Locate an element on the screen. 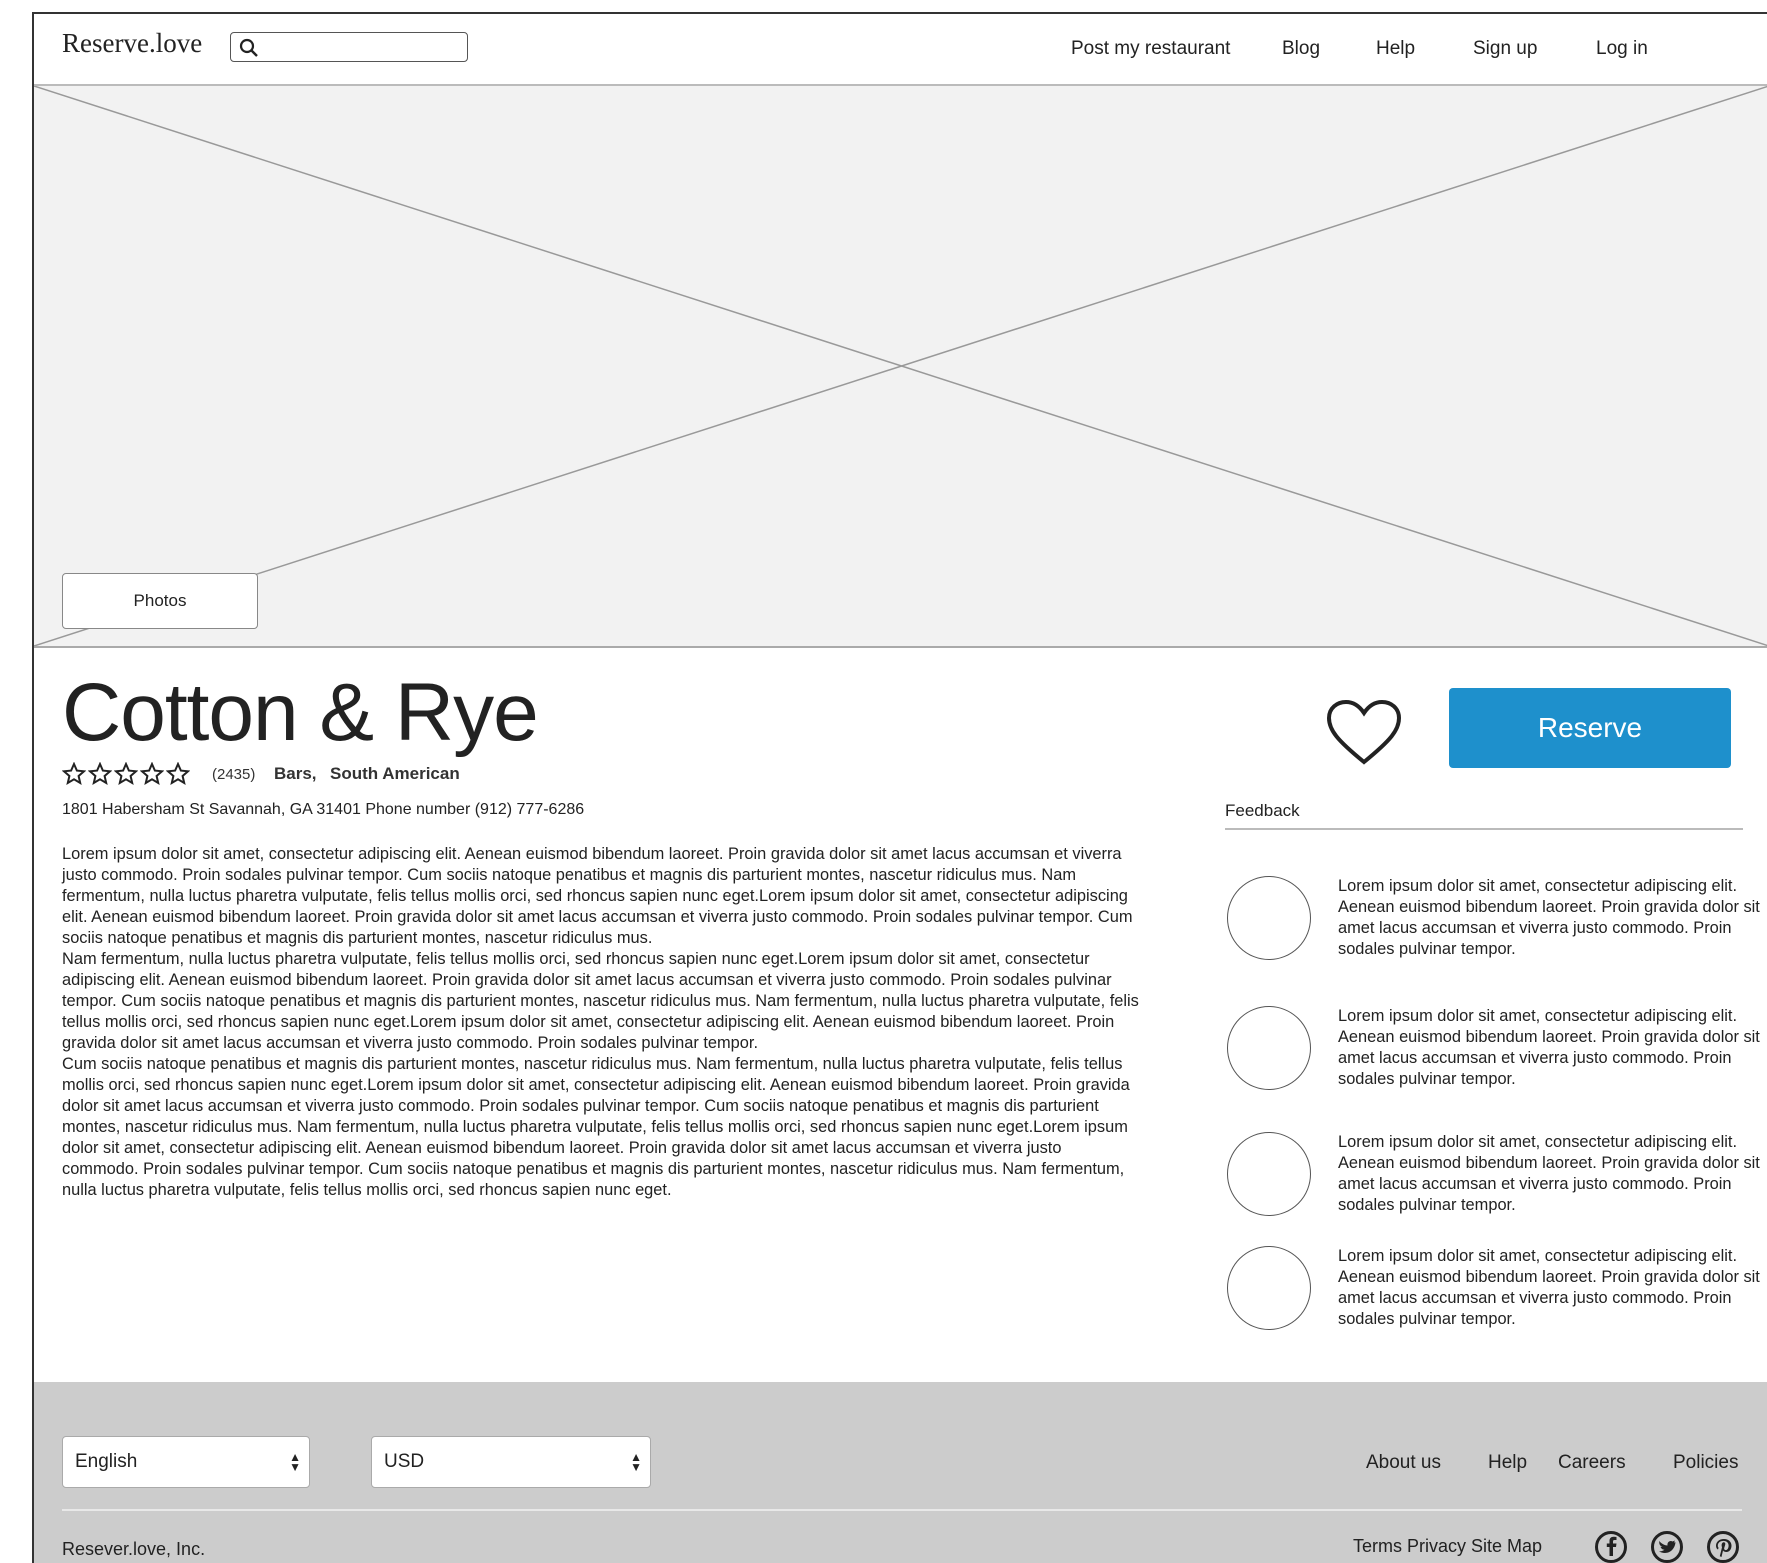 This screenshot has width=1767, height=1563. rating-stars is located at coordinates (126, 774).